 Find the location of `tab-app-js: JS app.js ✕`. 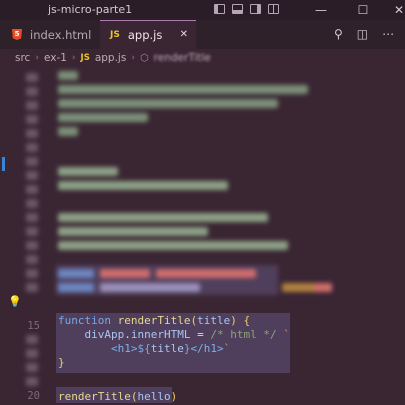

tab-app-js: JS app.js ✕ is located at coordinates (148, 34).